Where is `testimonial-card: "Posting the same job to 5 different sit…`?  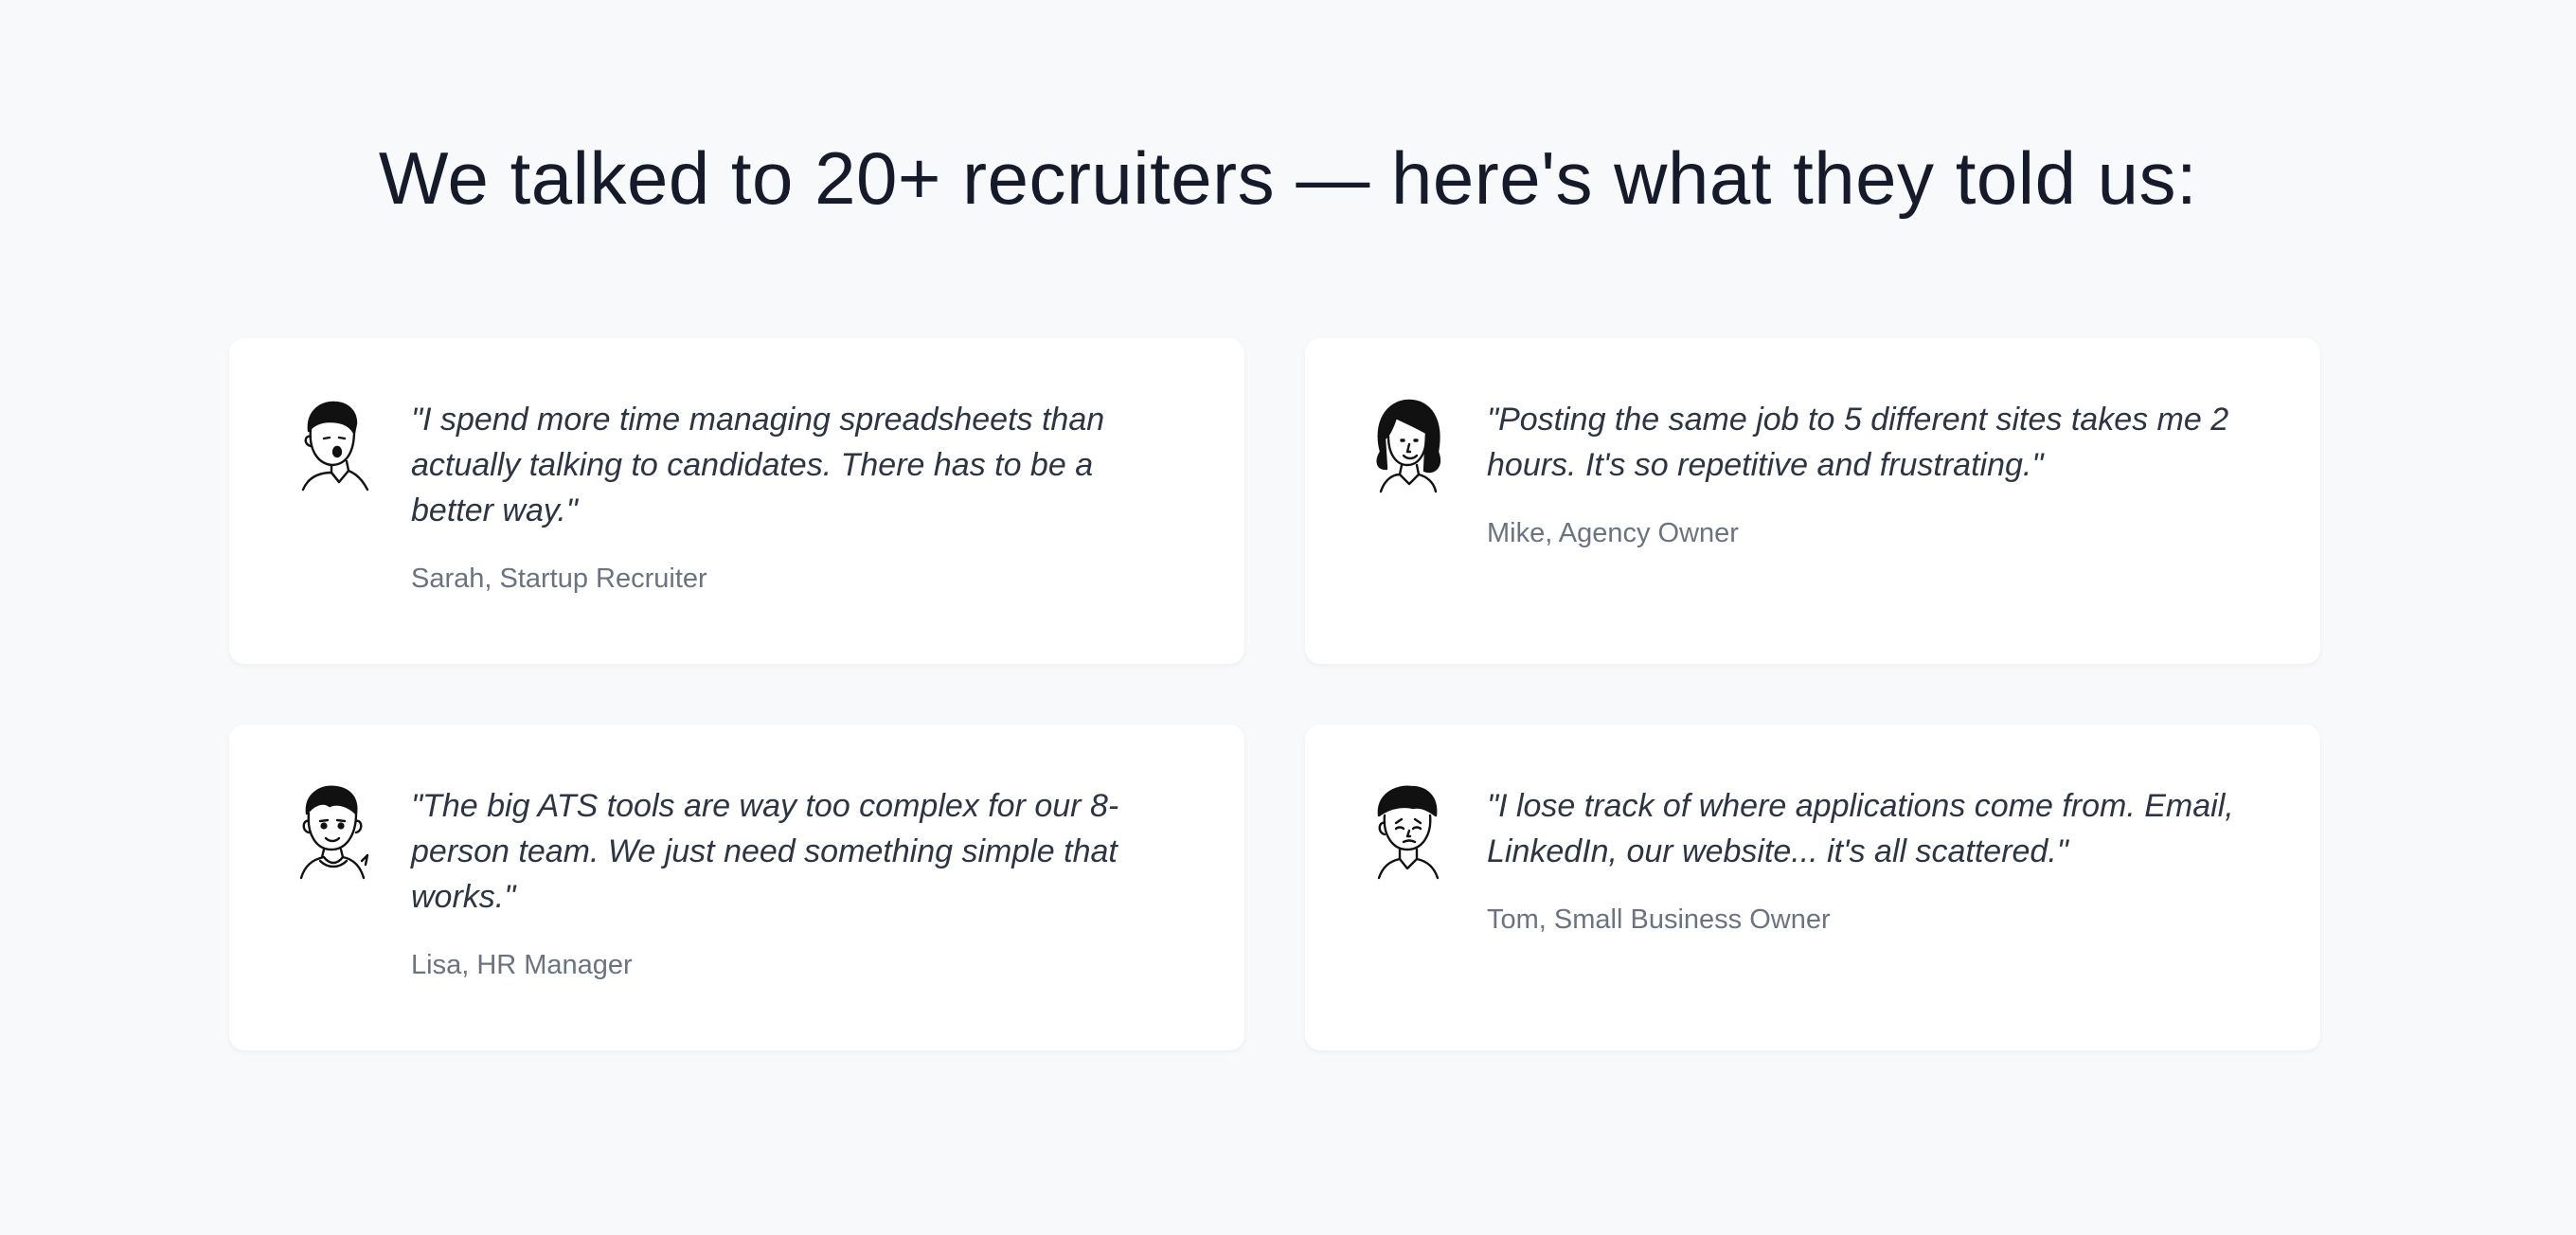 testimonial-card: "Posting the same job to 5 different sit… is located at coordinates (1812, 501).